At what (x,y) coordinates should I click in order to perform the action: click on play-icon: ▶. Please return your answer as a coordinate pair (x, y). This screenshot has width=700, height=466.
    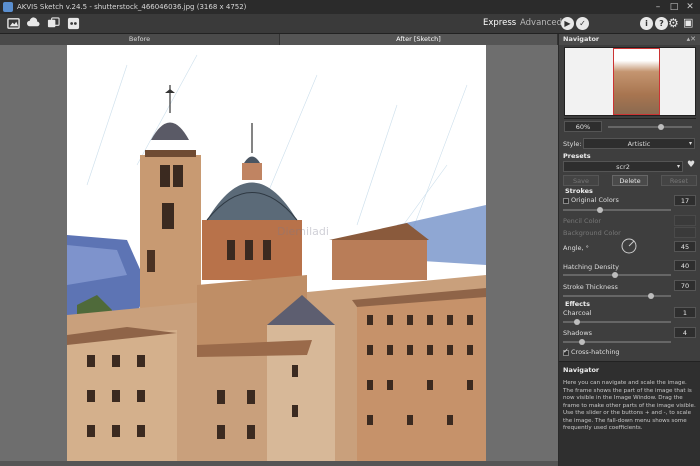
    Looking at the image, I should click on (567, 23).